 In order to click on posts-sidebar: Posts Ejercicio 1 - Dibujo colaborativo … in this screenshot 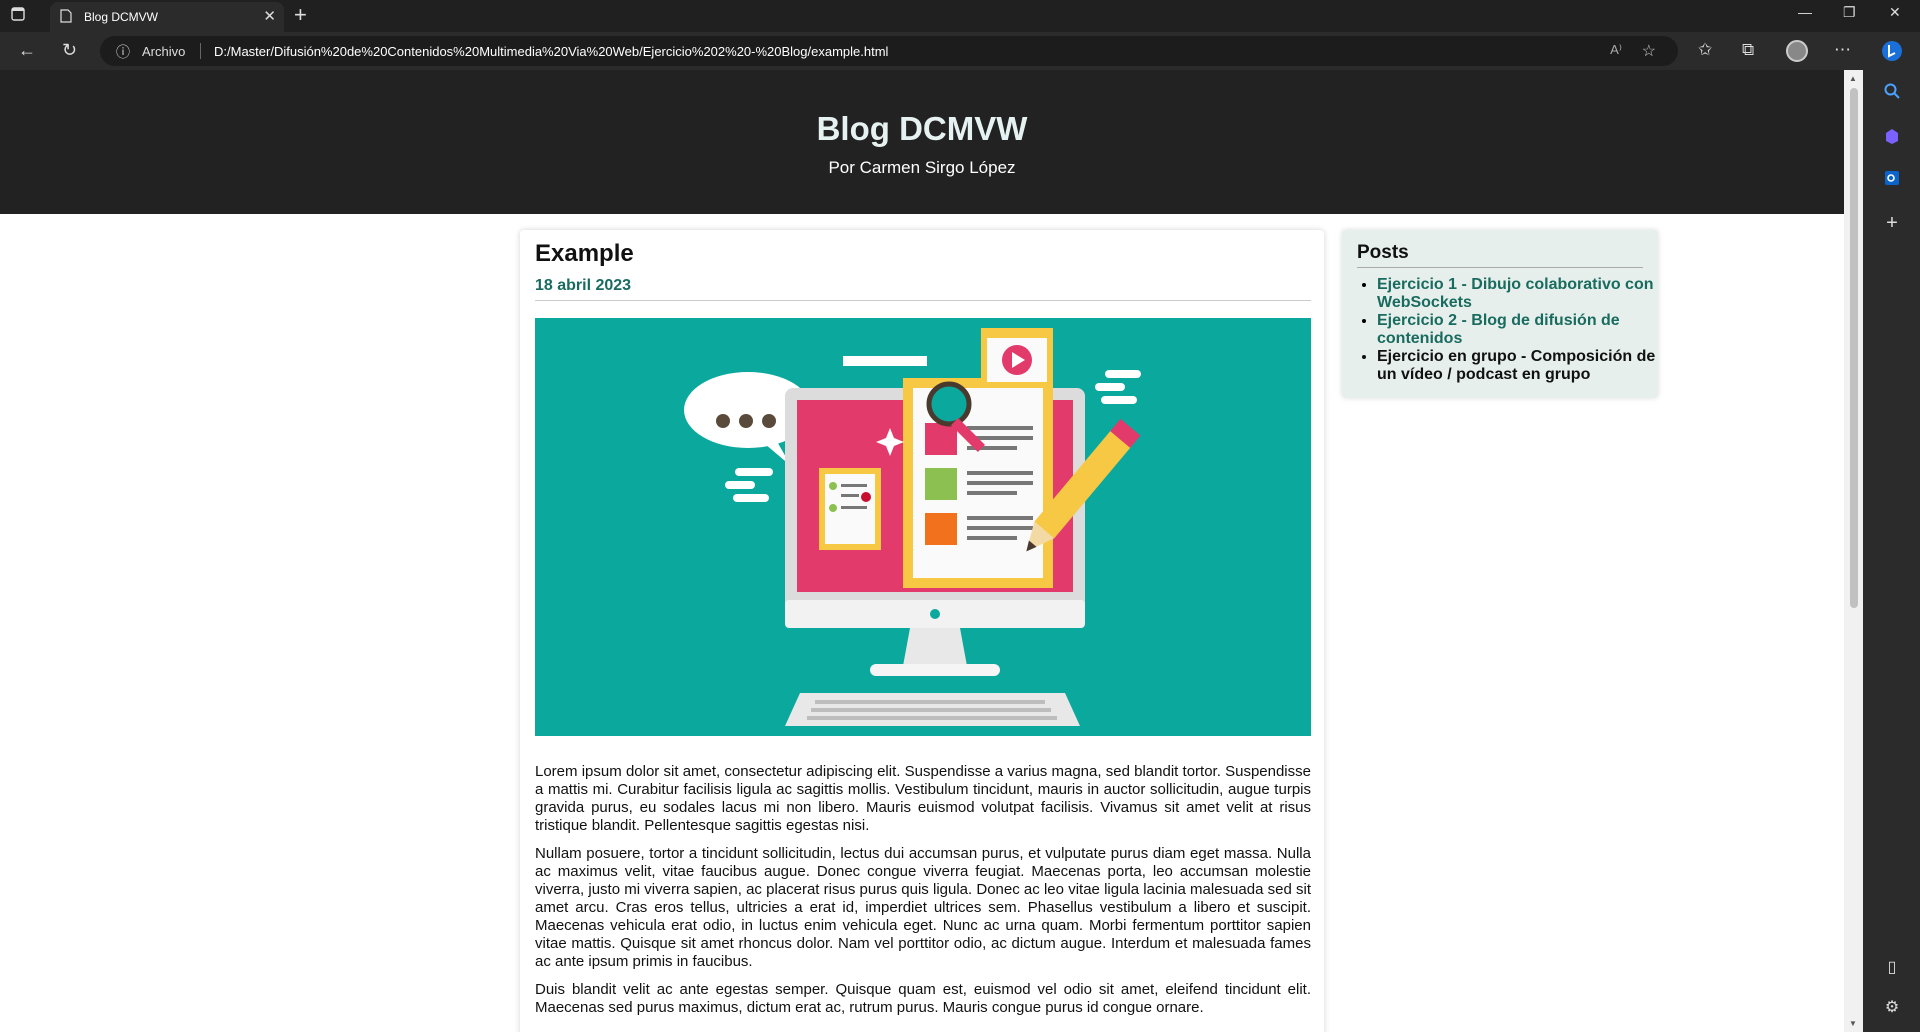, I will do `click(1500, 314)`.